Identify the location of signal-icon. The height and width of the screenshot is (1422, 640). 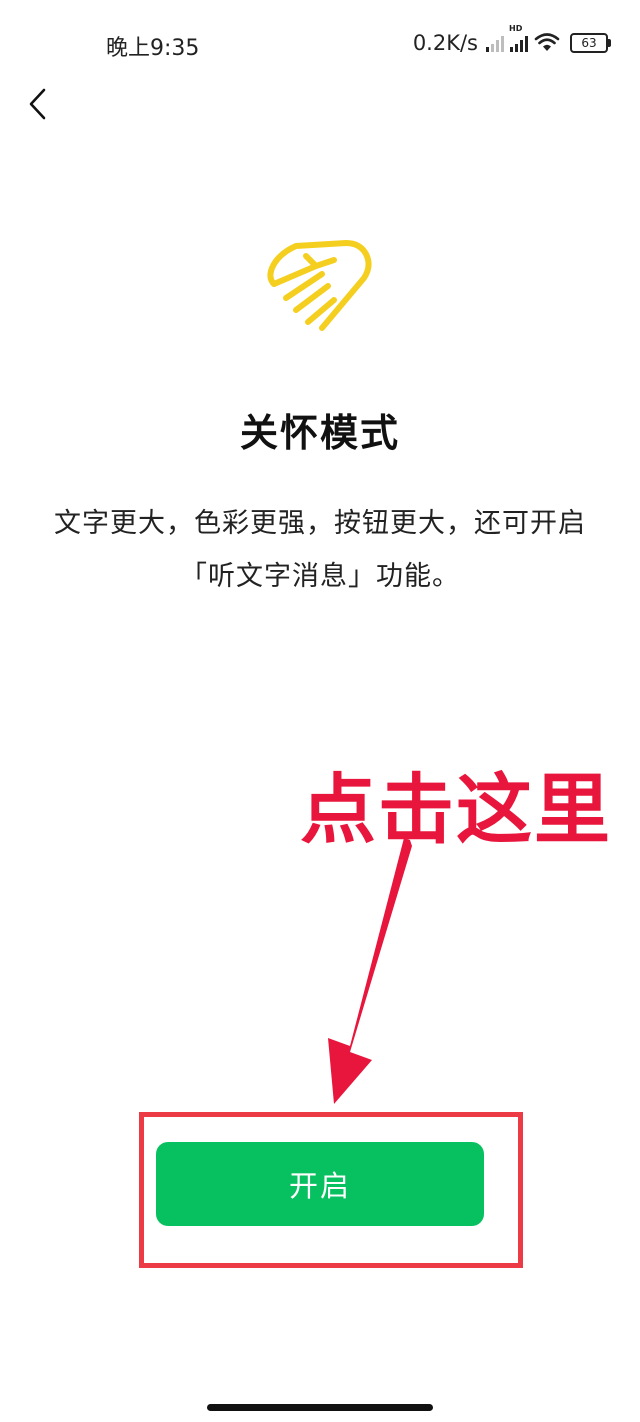
(495, 43).